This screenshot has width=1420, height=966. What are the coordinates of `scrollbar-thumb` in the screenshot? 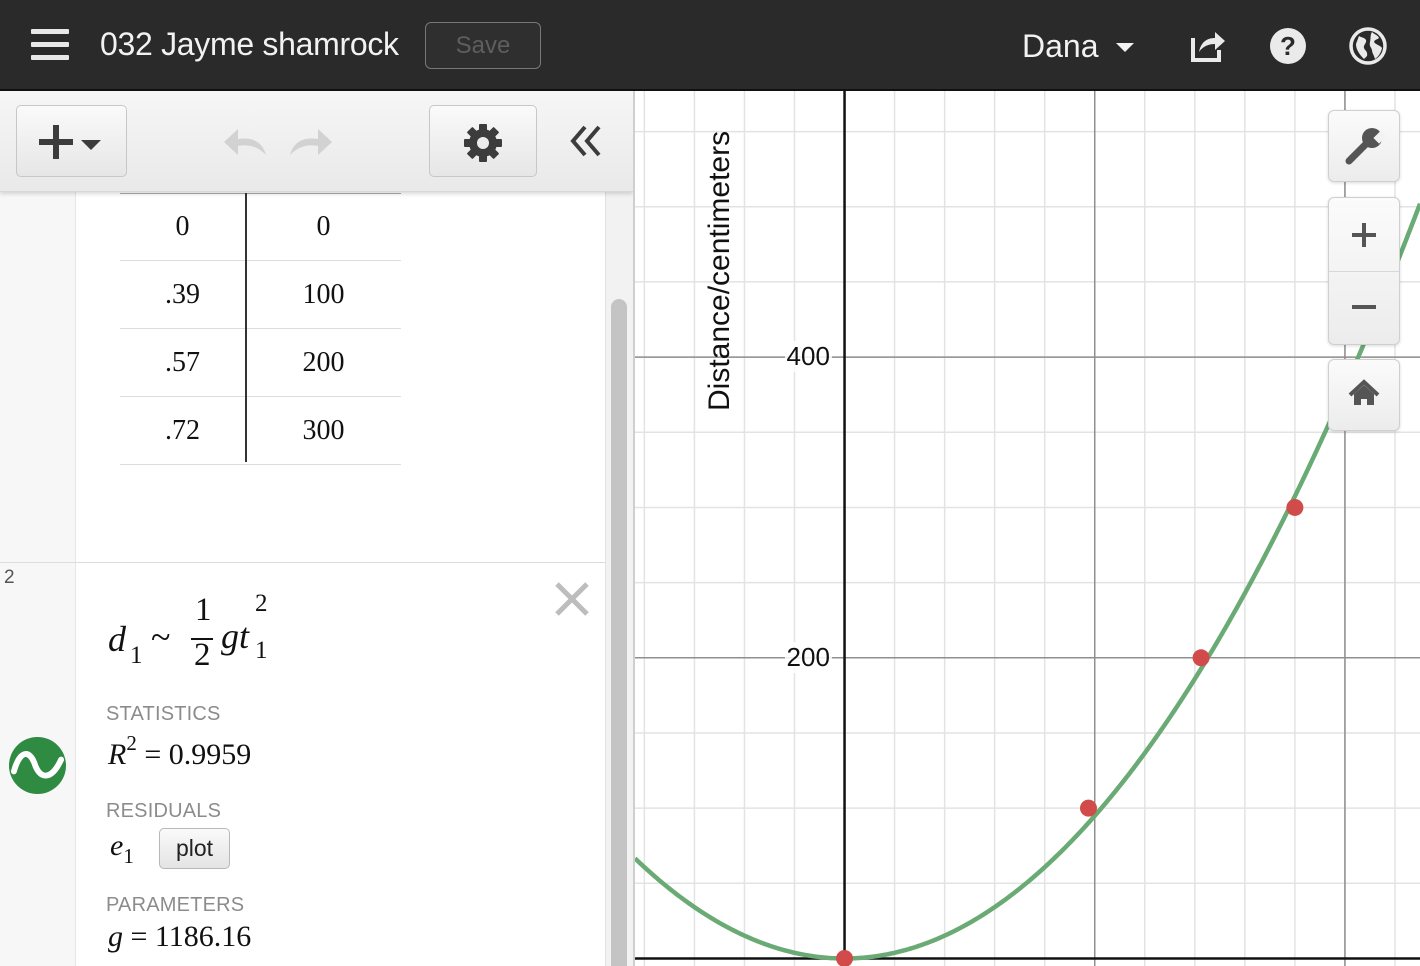 It's located at (619, 632).